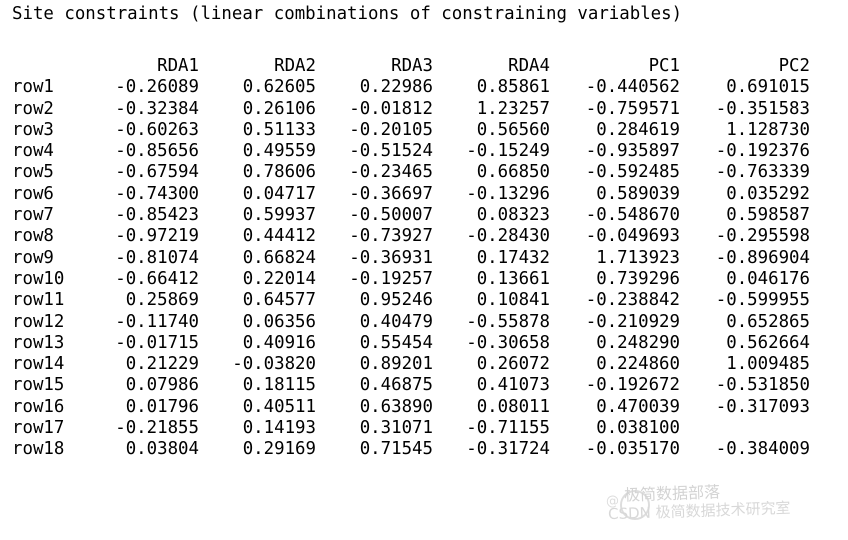  What do you see at coordinates (279, 172) in the screenshot?
I see `cell-rda2: 0.78606` at bounding box center [279, 172].